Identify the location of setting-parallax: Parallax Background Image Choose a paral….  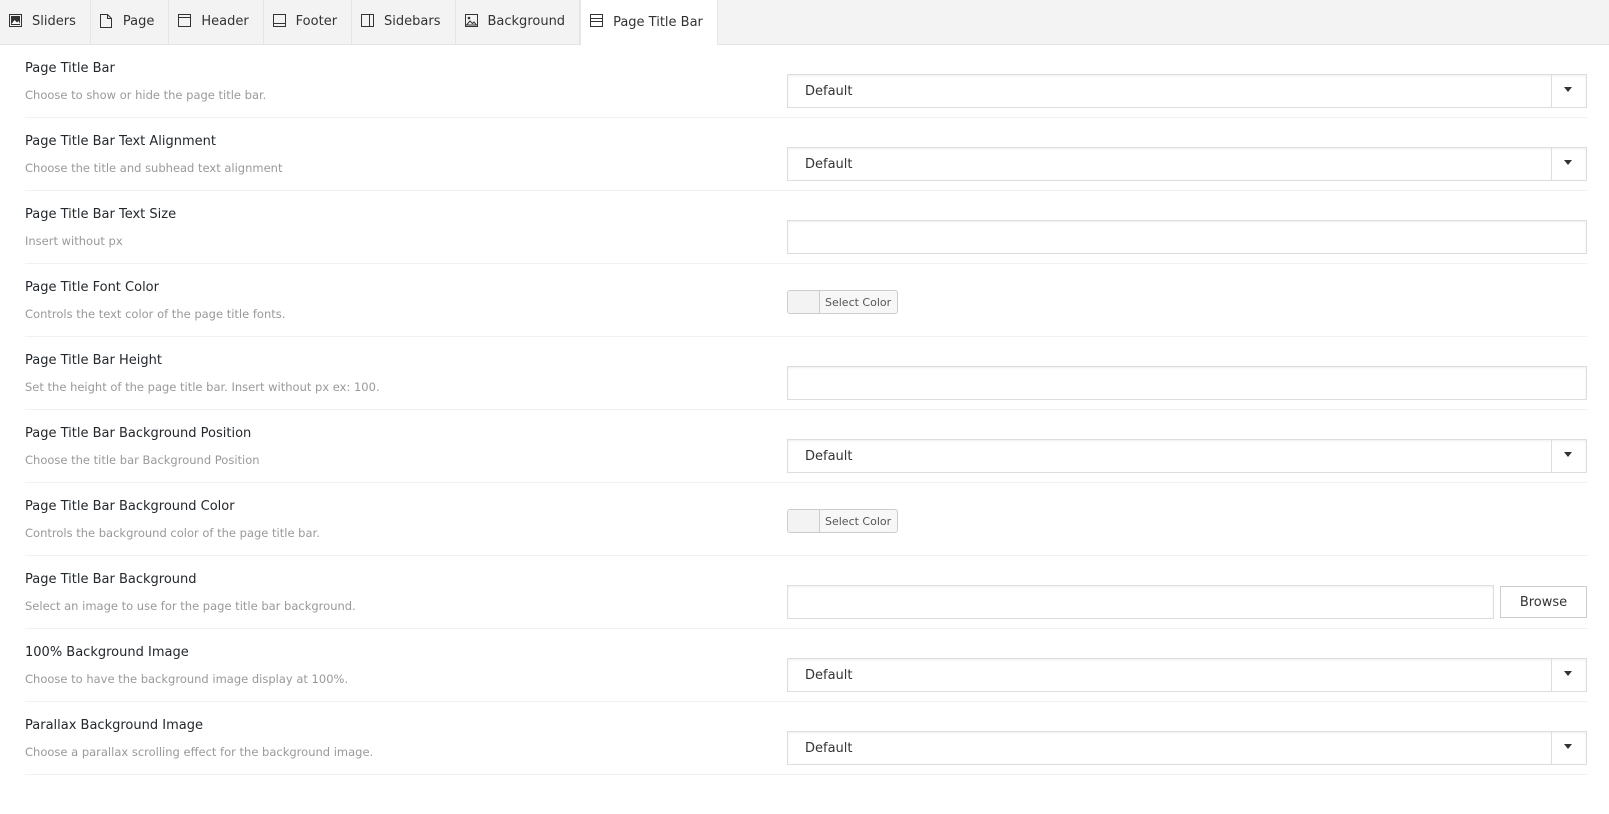
(806, 738).